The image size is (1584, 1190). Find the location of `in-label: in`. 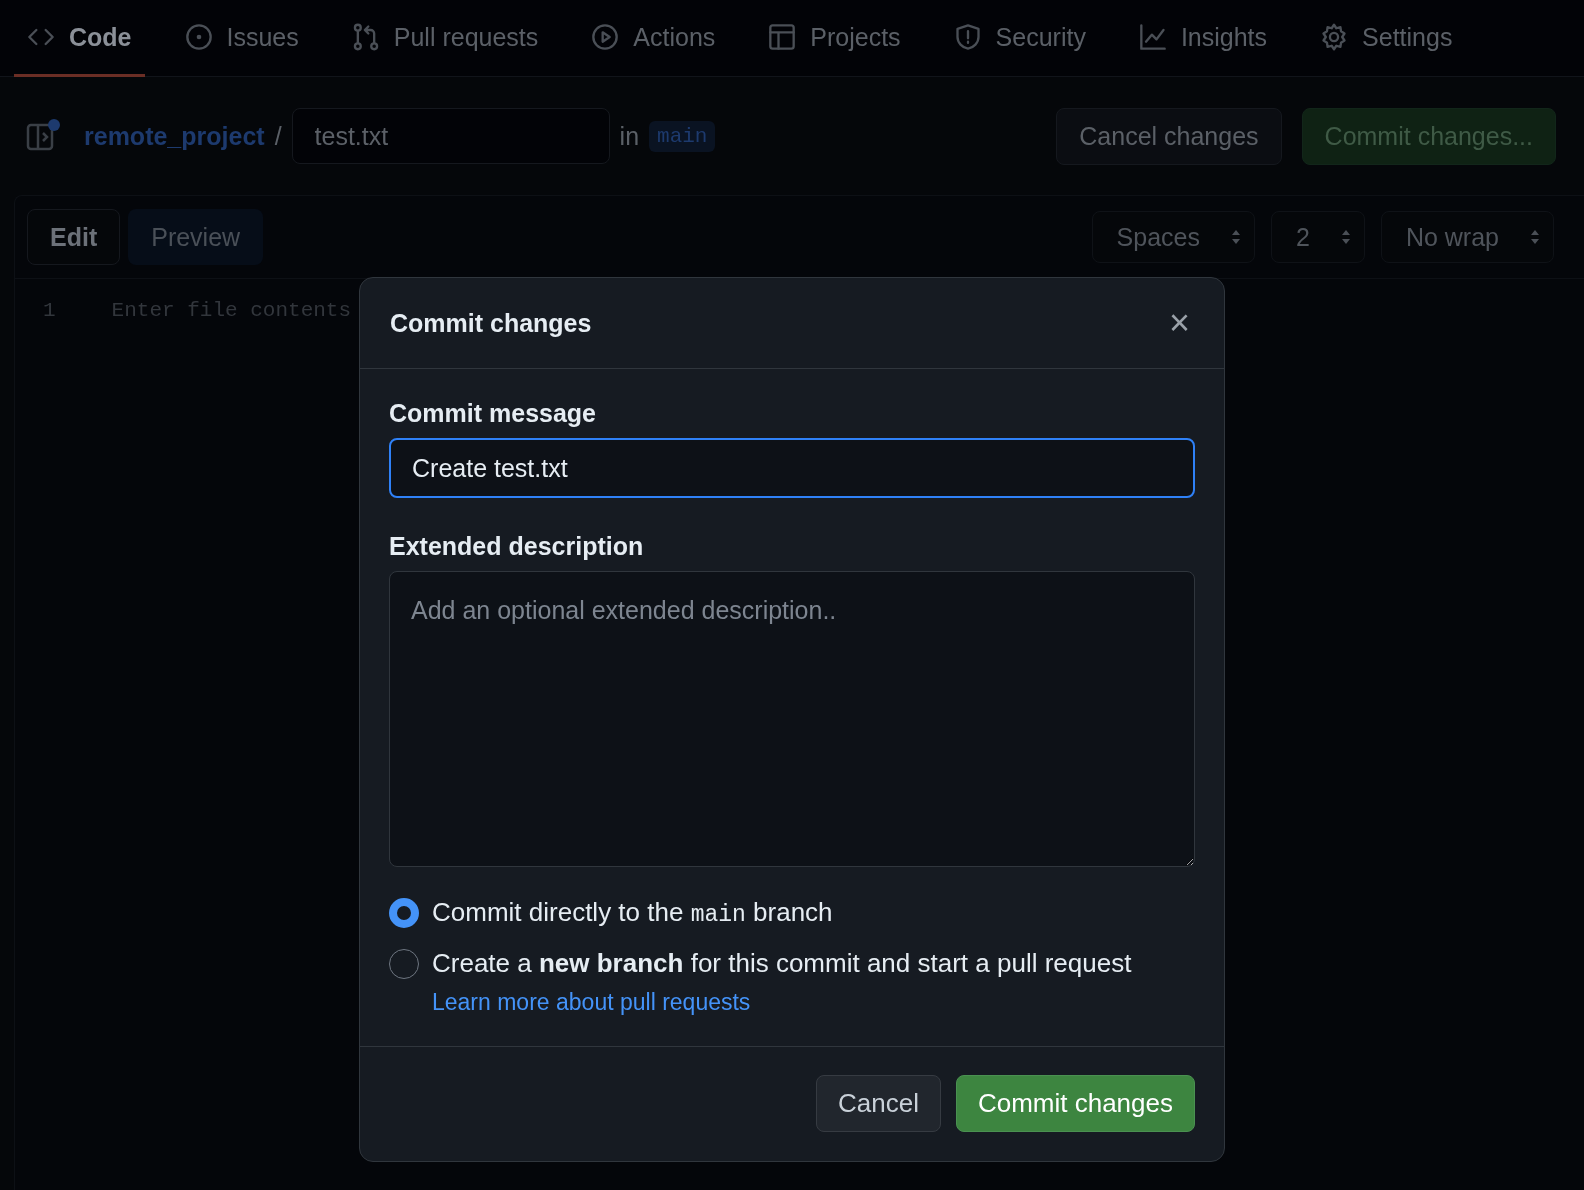

in-label: in is located at coordinates (629, 136).